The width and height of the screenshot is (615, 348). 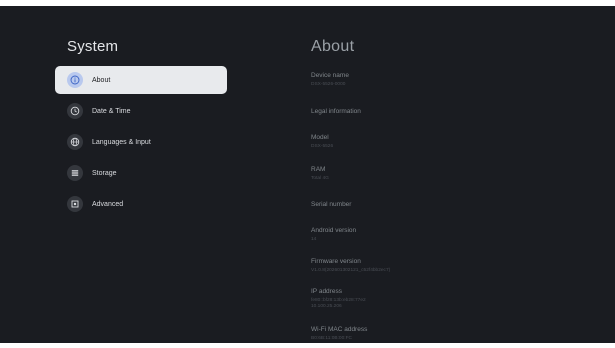 I want to click on entry-label: Serial number, so click(x=331, y=204).